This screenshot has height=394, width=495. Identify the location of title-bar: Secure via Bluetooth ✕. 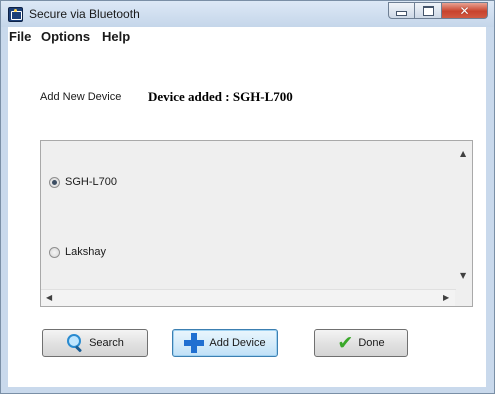
(247, 14).